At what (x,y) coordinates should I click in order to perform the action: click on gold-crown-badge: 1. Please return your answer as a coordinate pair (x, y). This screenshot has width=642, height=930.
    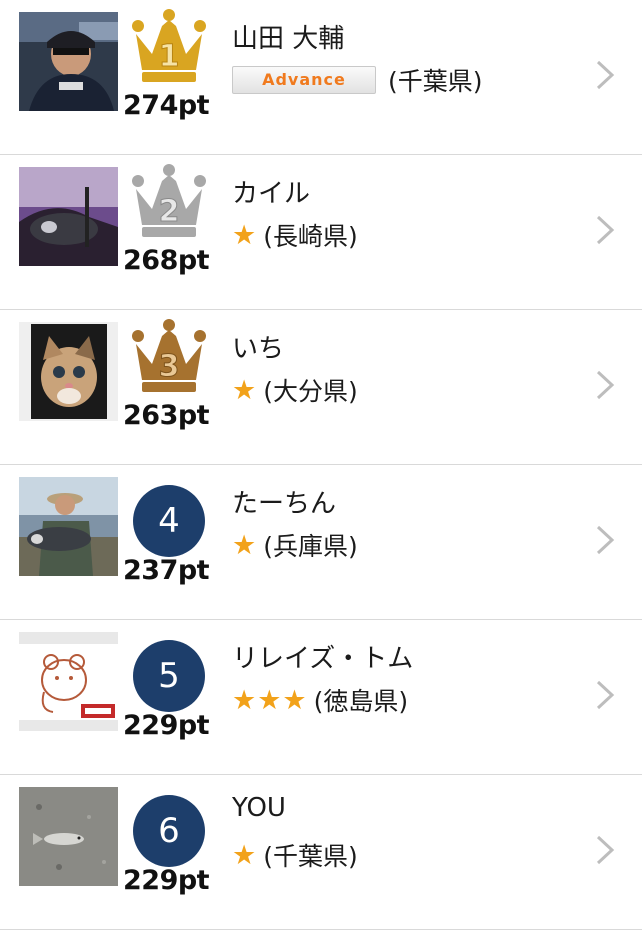
    Looking at the image, I should click on (169, 47).